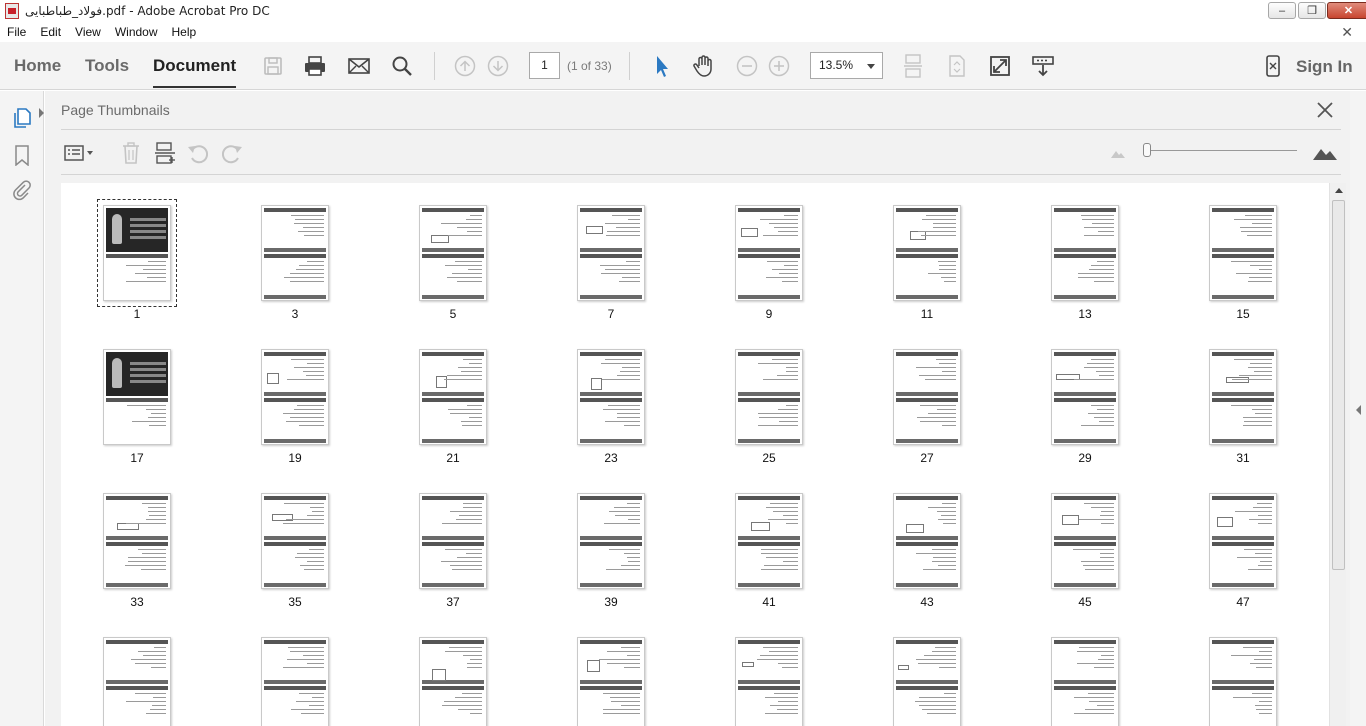 This screenshot has width=1366, height=726. I want to click on hand-icon, so click(704, 66).